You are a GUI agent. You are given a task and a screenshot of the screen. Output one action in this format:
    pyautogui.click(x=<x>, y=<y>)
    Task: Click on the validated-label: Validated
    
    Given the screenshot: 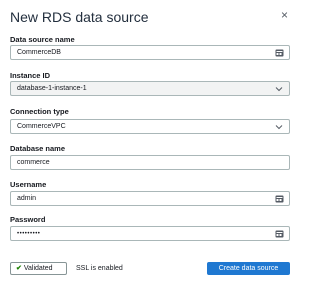 What is the action you would take?
    pyautogui.click(x=38, y=268)
    